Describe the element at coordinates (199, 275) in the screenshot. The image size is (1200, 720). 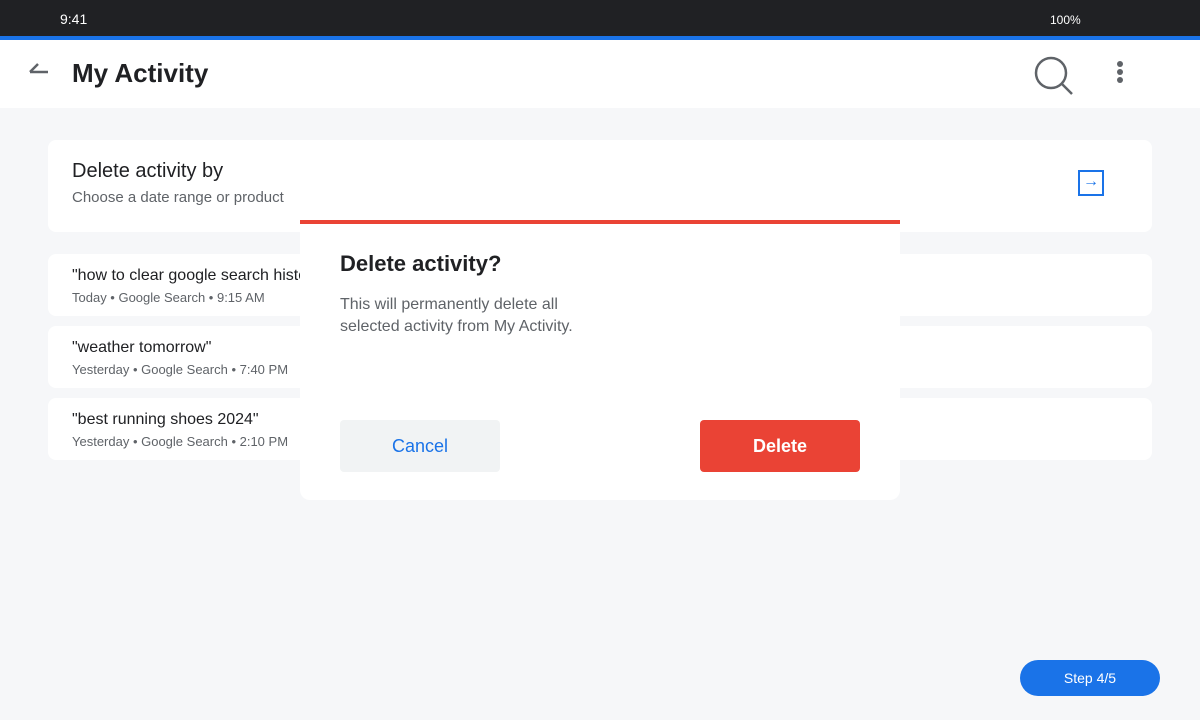
I see `activity-title: "how to clear google search history"` at that location.